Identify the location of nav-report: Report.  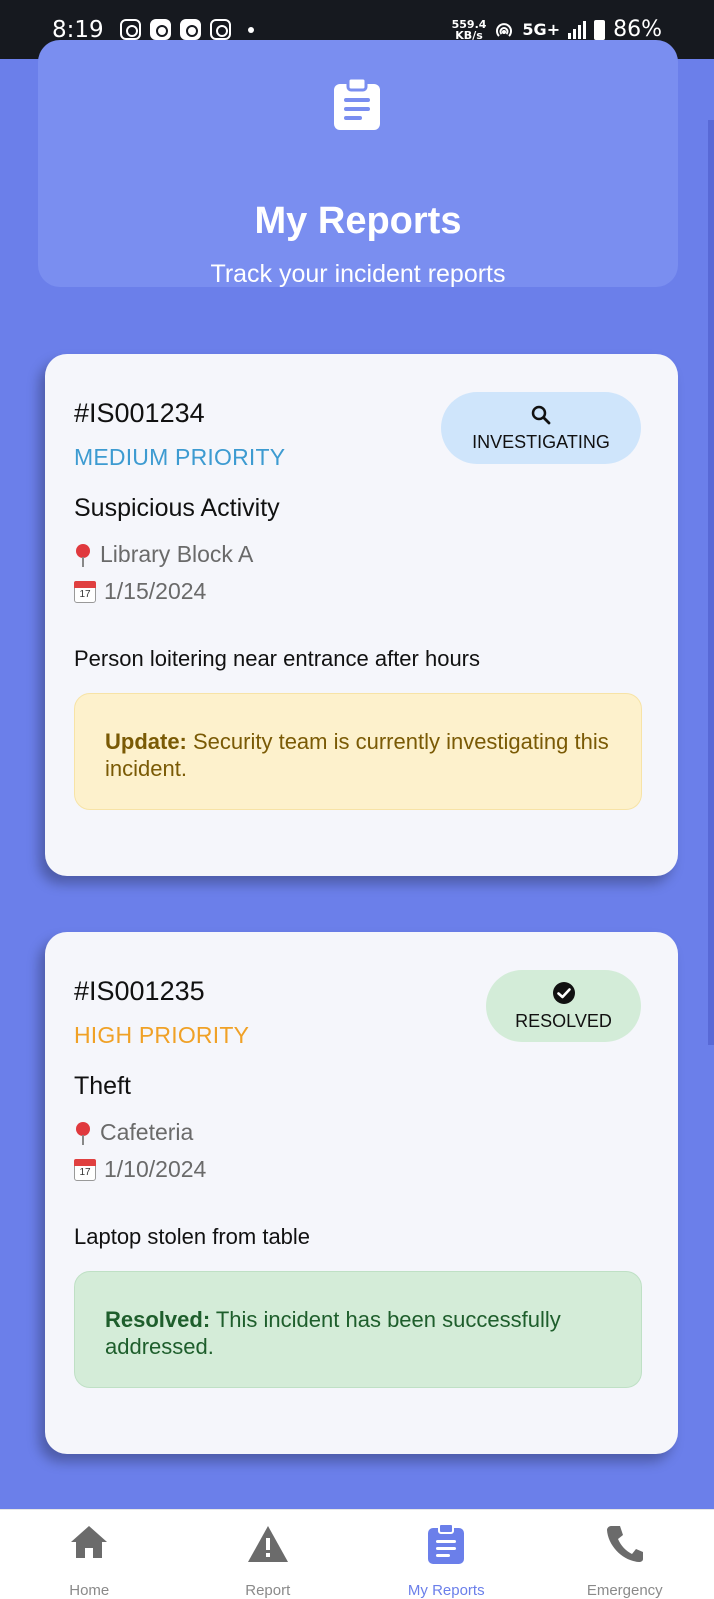
(268, 1554).